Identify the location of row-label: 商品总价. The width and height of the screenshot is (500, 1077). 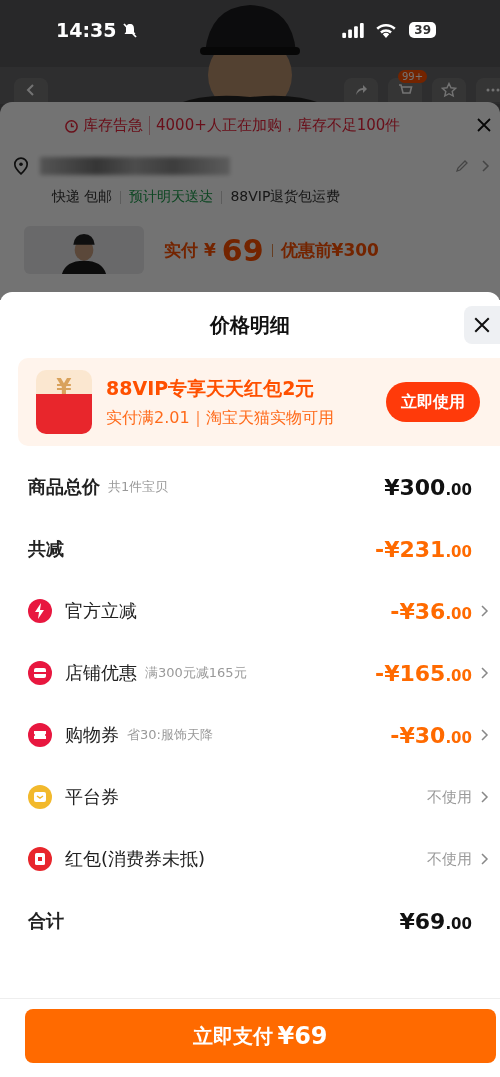
(64, 487).